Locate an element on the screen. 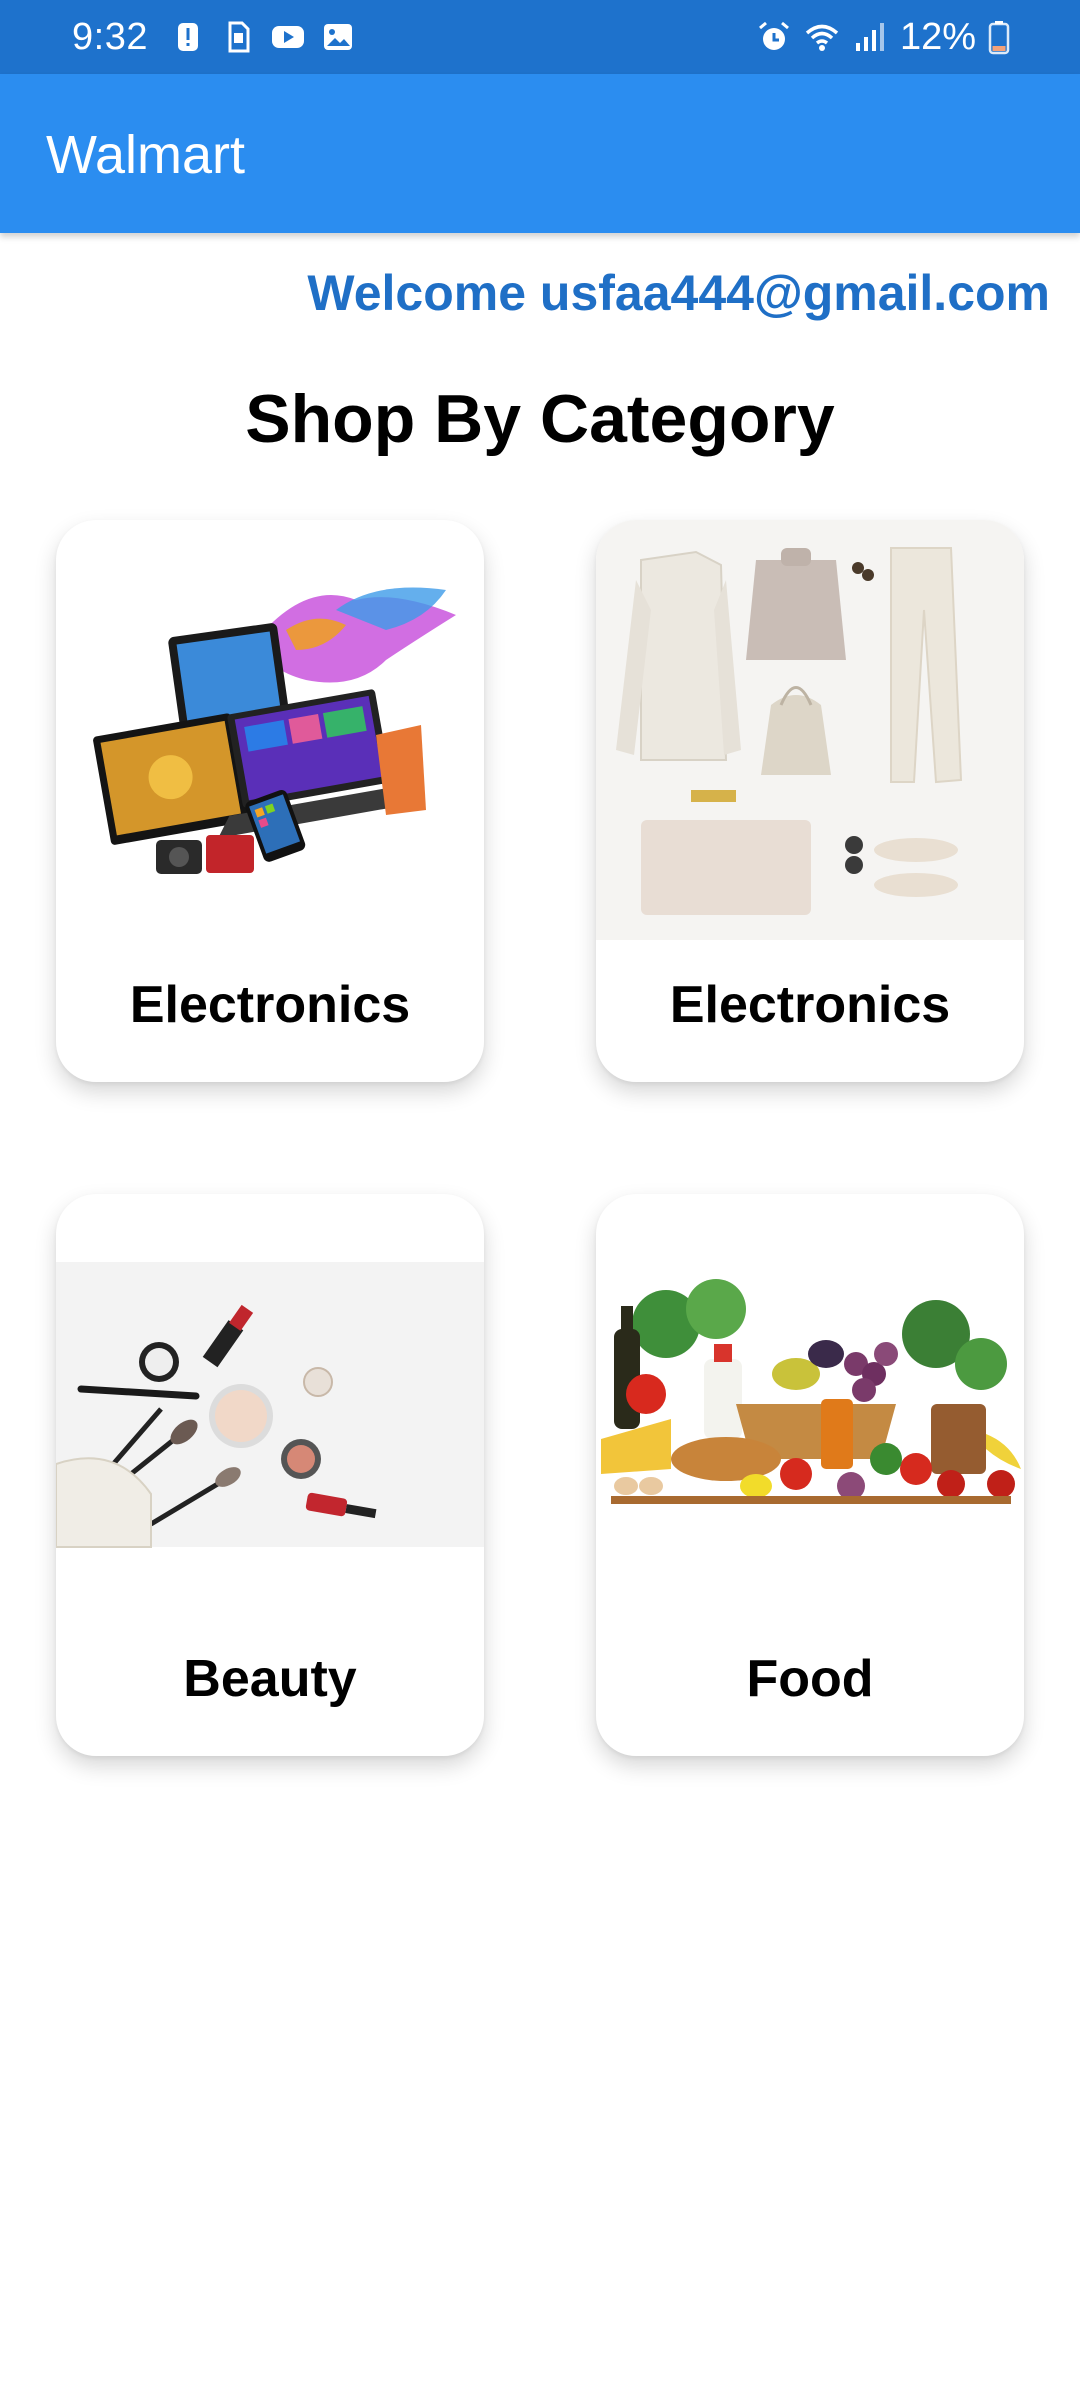 The width and height of the screenshot is (1080, 2400). category-card-beauty: Beauty is located at coordinates (270, 1475).